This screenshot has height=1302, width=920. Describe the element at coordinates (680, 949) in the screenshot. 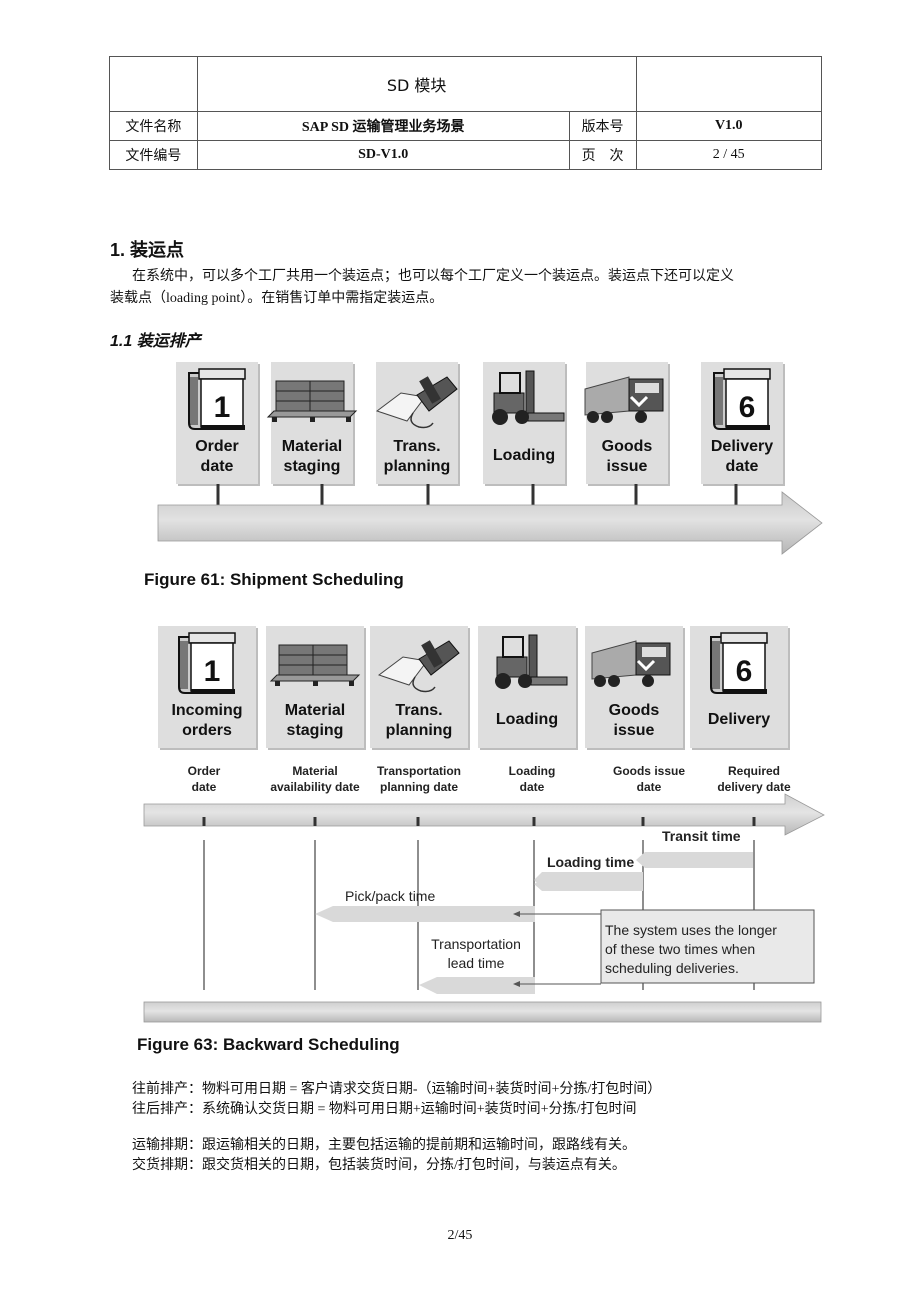

I see `note-line-2: of these two times when` at that location.